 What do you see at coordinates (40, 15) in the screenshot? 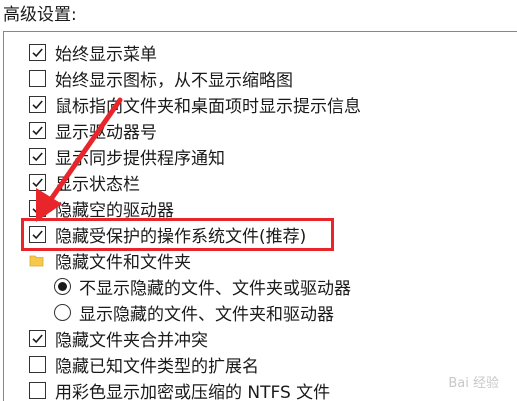
I see `advanced-settings-label: 高级设置:` at bounding box center [40, 15].